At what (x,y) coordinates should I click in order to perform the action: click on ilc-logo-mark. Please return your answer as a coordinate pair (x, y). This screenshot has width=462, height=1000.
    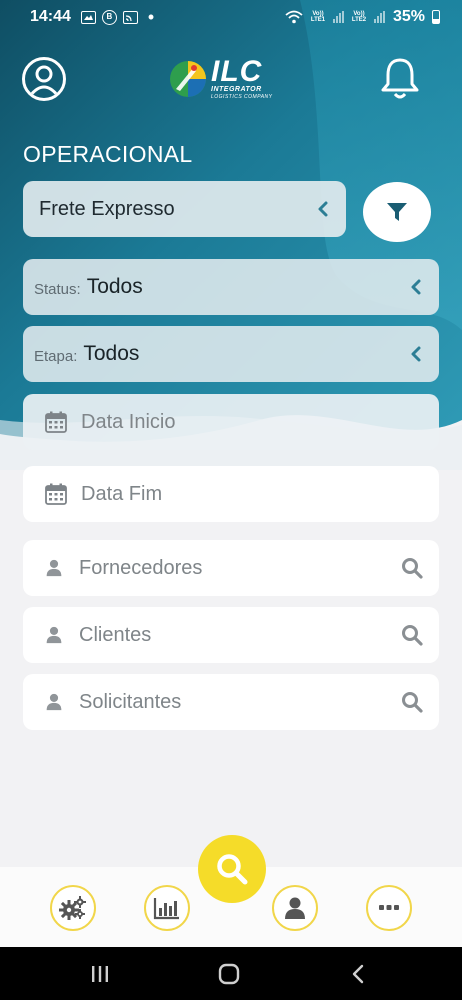
    Looking at the image, I should click on (188, 79).